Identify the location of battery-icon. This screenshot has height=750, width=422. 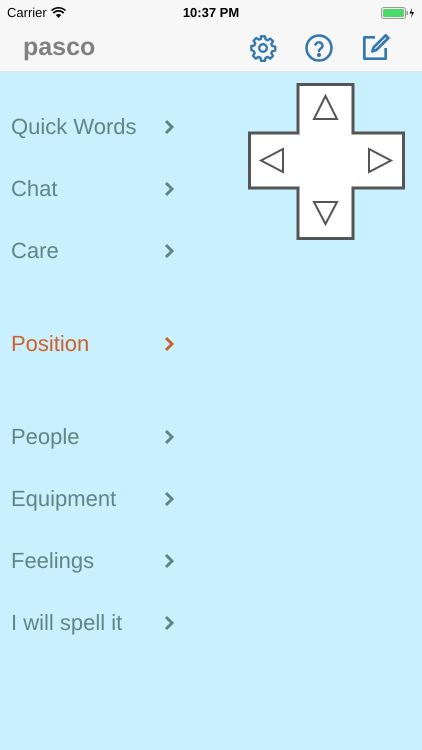
(398, 12).